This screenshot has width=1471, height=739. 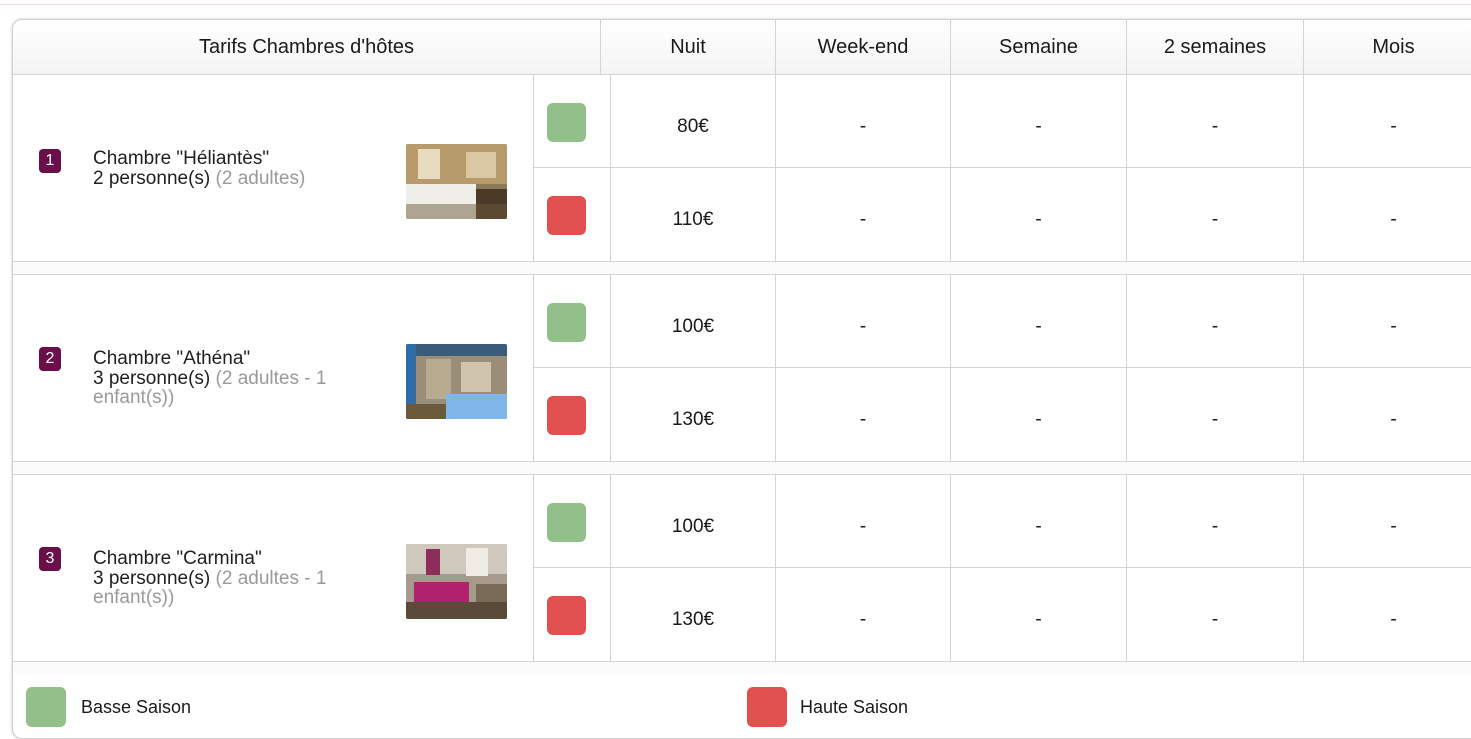 What do you see at coordinates (742, 705) in the screenshot?
I see `legend: Basse Saison Haute Saison` at bounding box center [742, 705].